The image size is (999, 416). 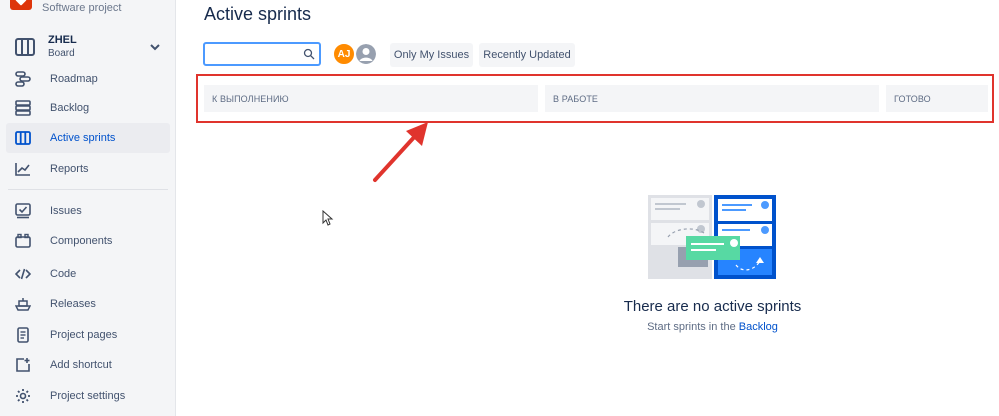 What do you see at coordinates (88, 211) in the screenshot?
I see `sidebar-item-issues: Issues` at bounding box center [88, 211].